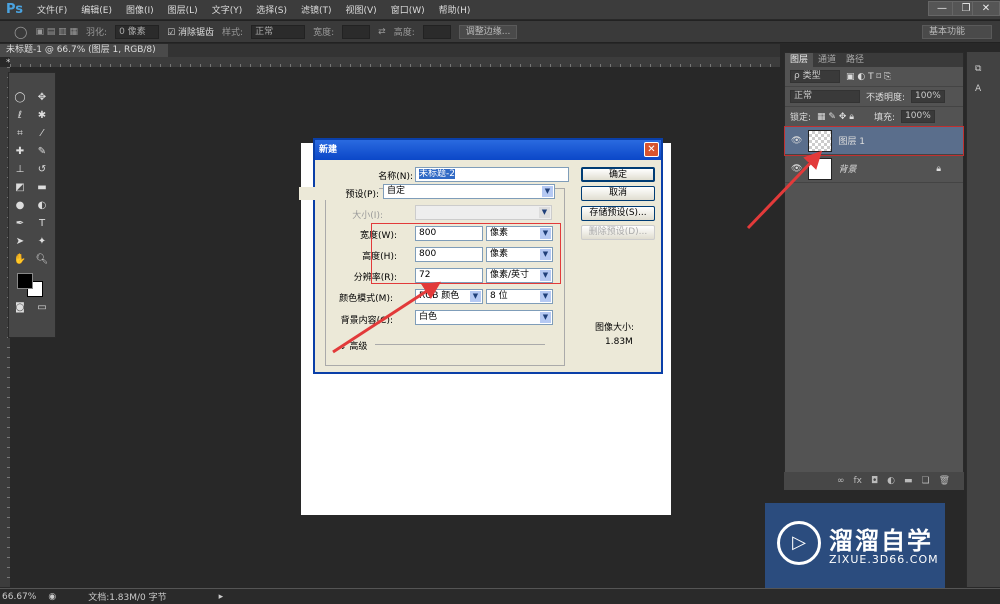 The height and width of the screenshot is (604, 1000). I want to click on doc-size: 文档:1.83M/0 字节, so click(127, 598).